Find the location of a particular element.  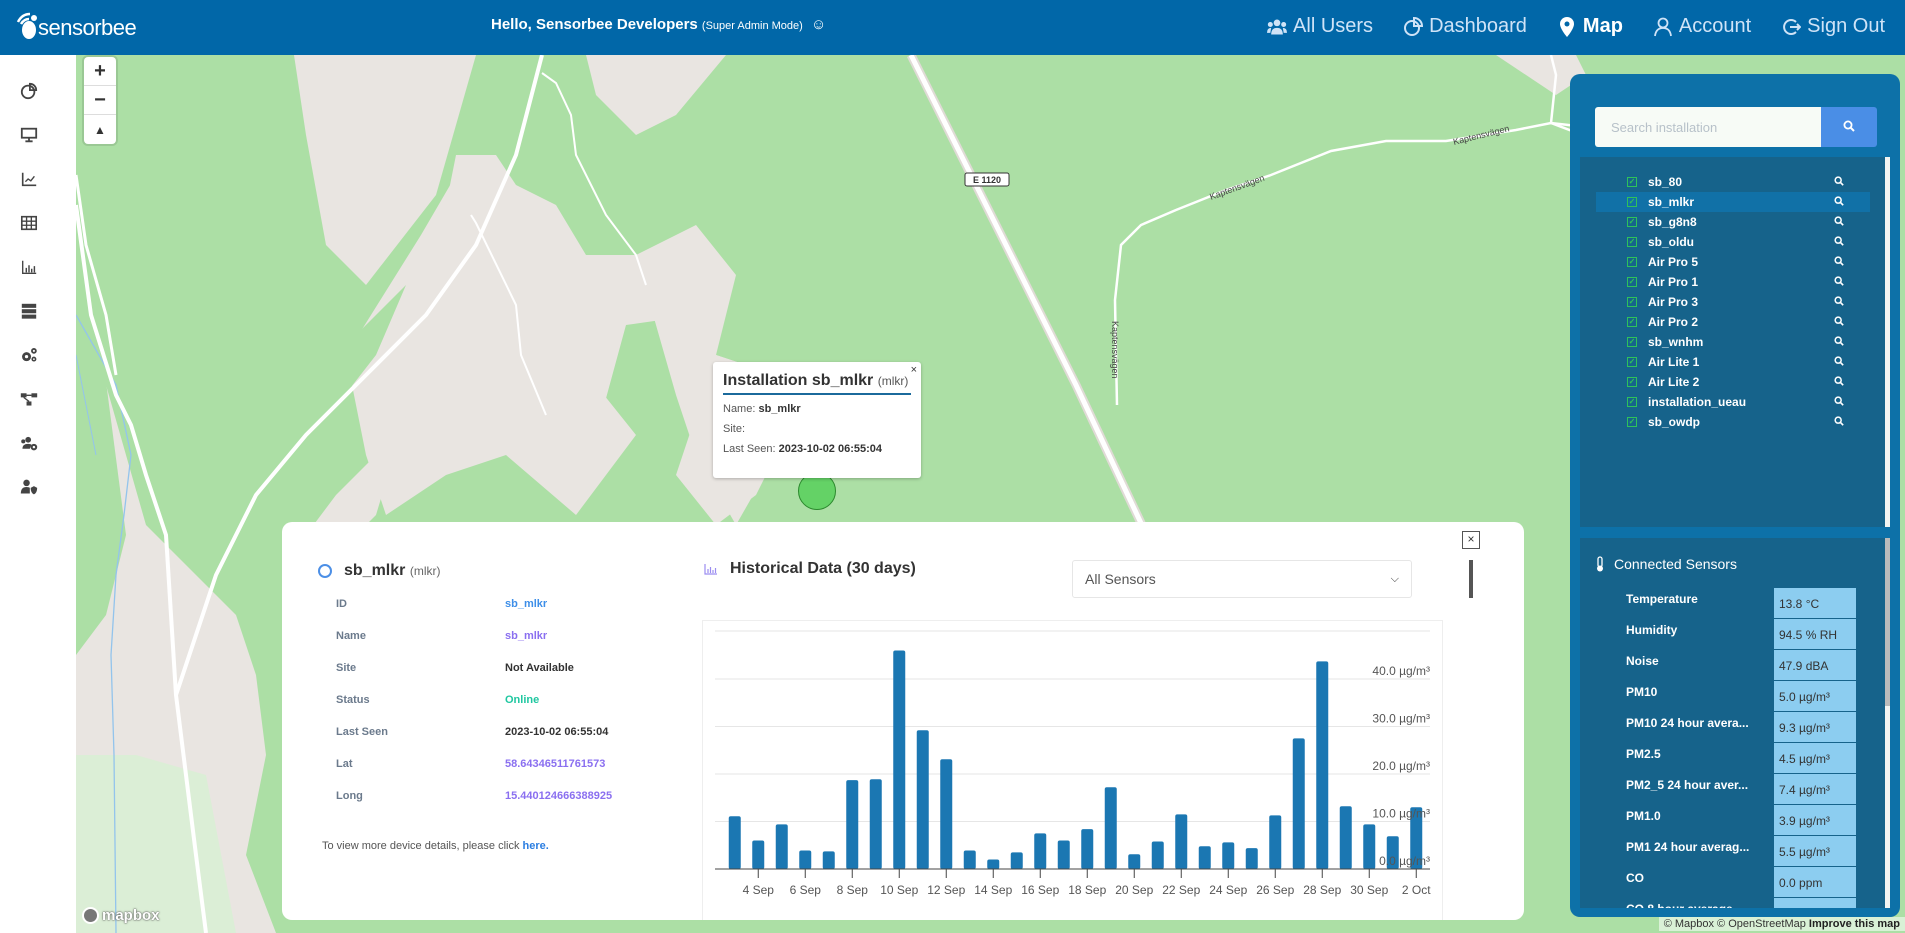

bar-29-sep is located at coordinates (1345, 837).